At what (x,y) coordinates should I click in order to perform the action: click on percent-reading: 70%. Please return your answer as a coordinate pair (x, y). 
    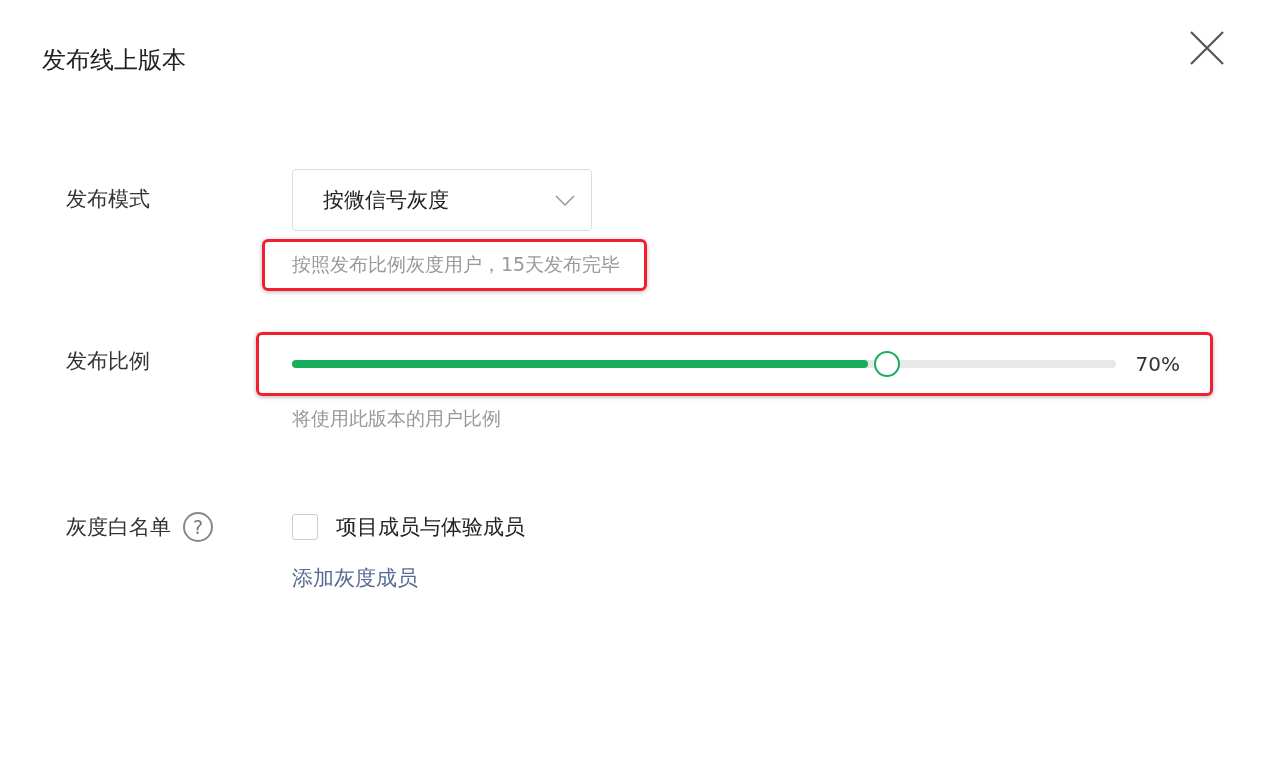
    Looking at the image, I should click on (1157, 364).